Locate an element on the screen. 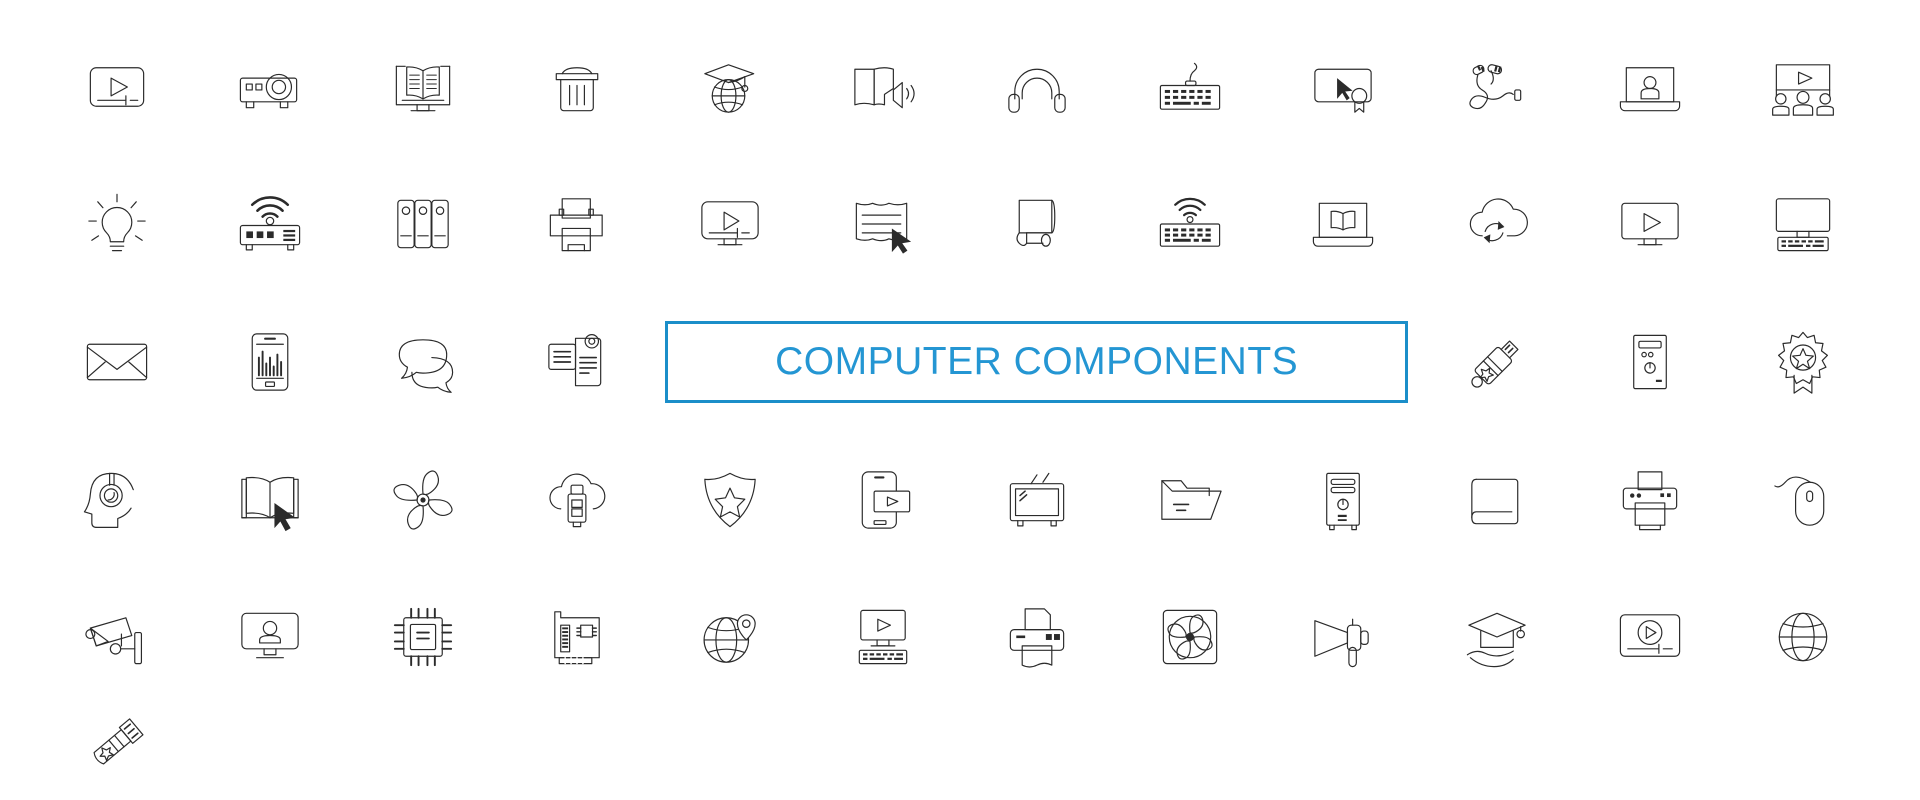 This screenshot has width=1920, height=800. monitor-video-icon is located at coordinates (729, 225).